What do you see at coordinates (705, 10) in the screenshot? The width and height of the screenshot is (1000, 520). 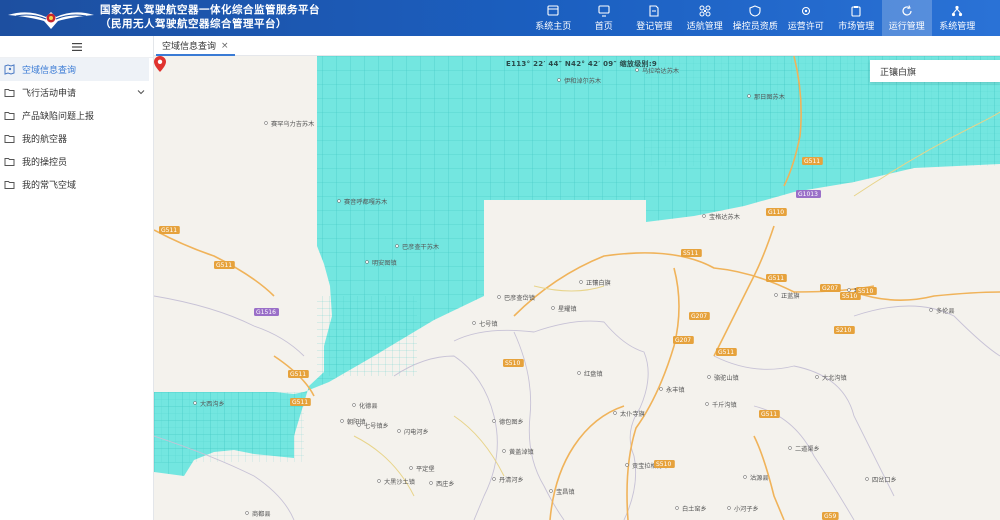 I see `drone-icon` at bounding box center [705, 10].